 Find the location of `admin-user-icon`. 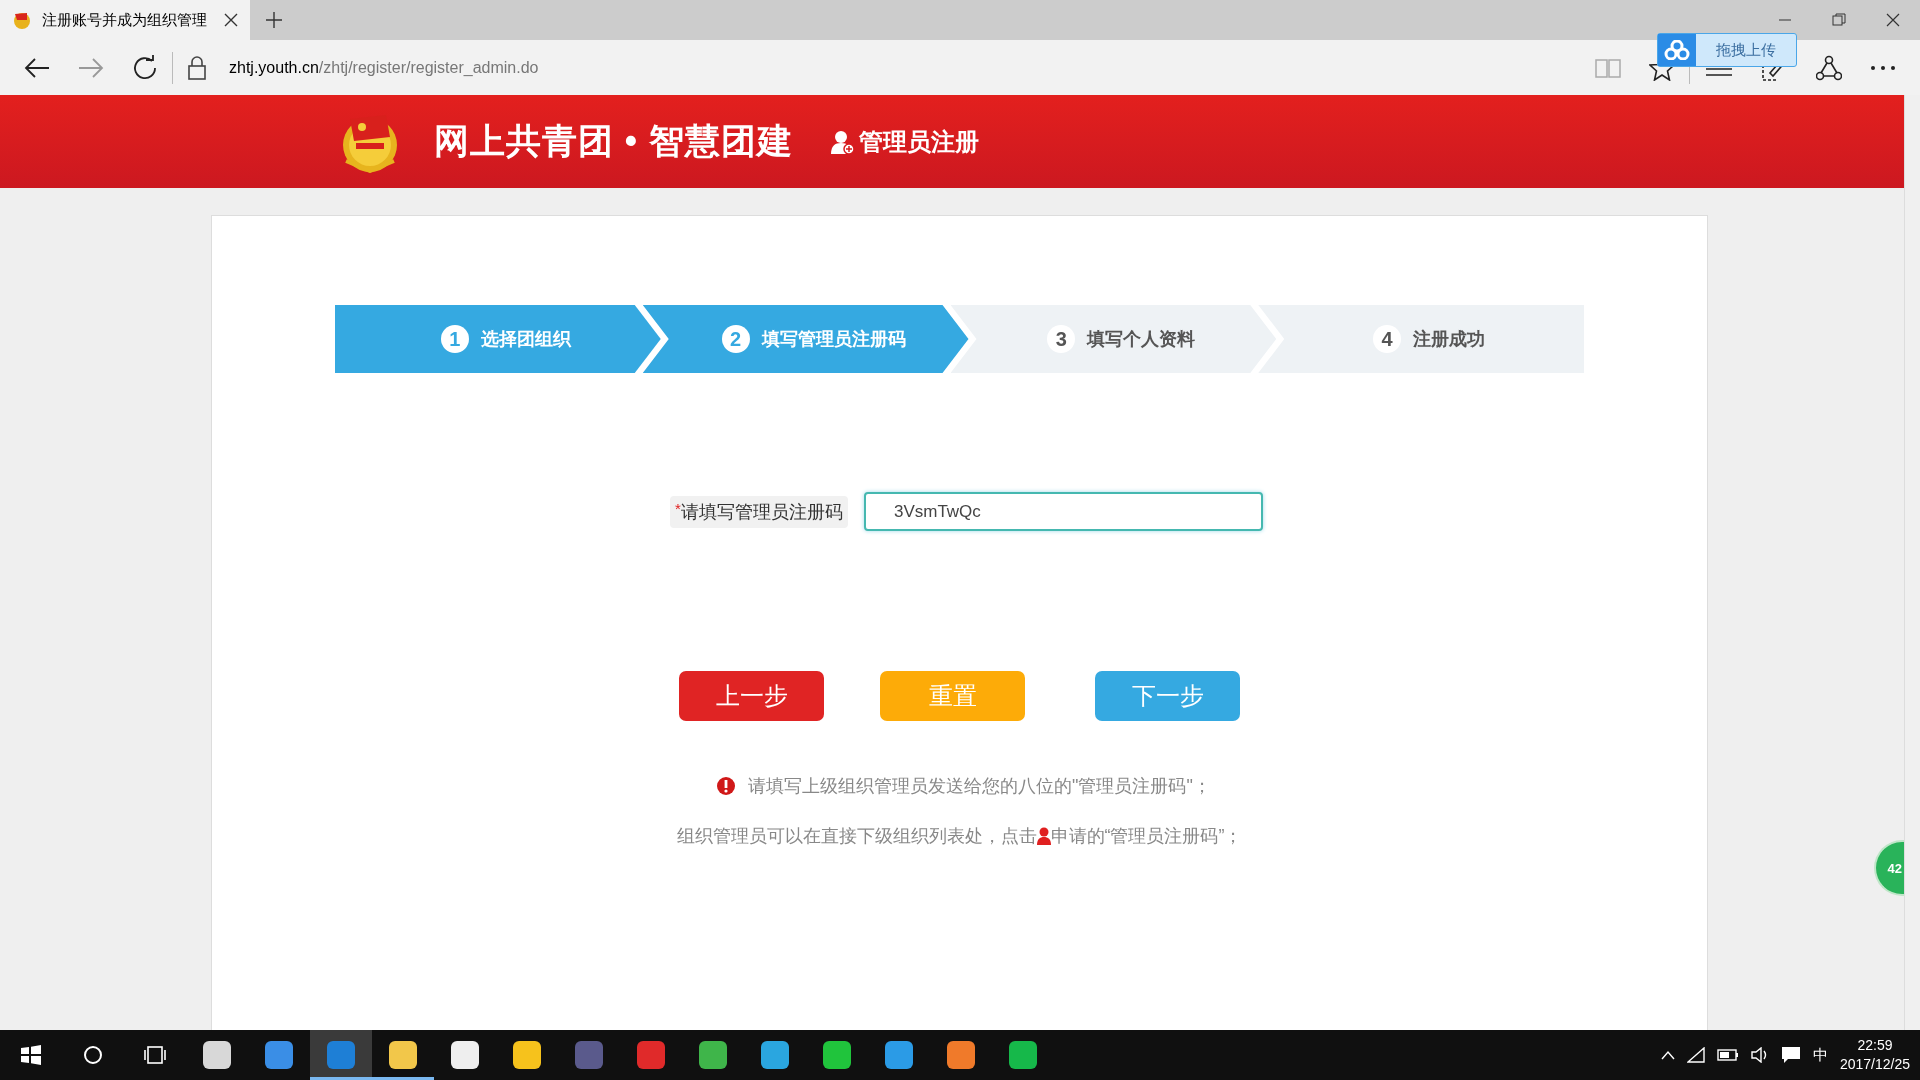

admin-user-icon is located at coordinates (842, 141).